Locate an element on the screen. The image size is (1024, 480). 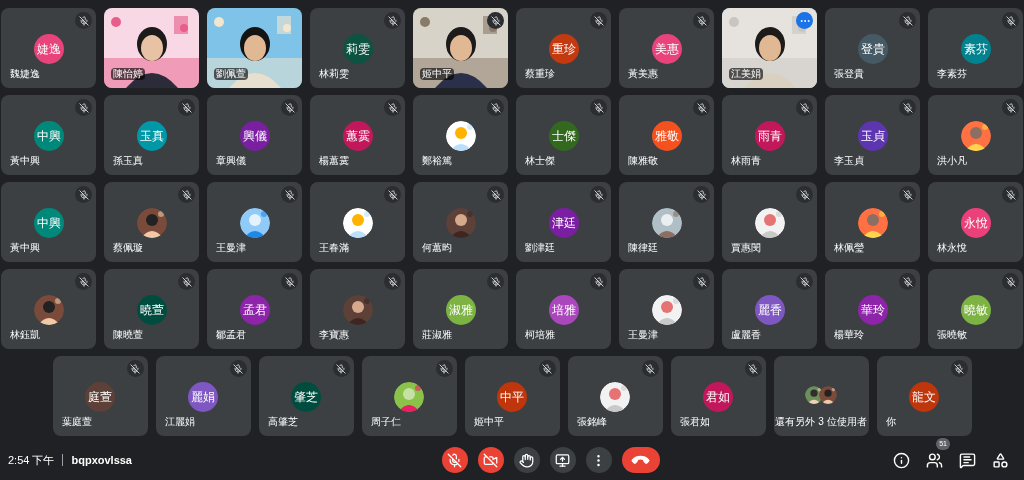
participant-tile: 婕逸 魏婕逸 is located at coordinates (48, 48).